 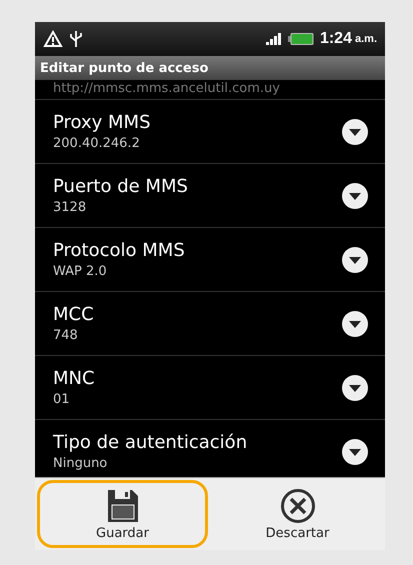 I want to click on setting-label: Tipo de autenticación, so click(x=150, y=443).